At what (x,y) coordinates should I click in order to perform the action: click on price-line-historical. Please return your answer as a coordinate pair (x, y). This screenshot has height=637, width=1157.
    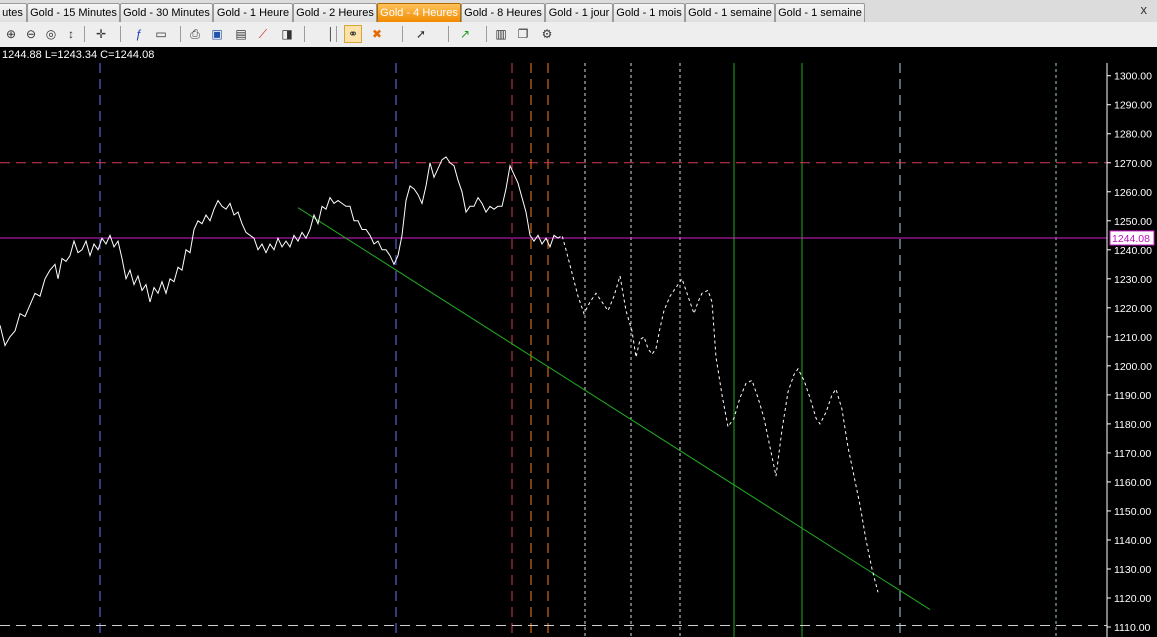
    Looking at the image, I should click on (279, 251).